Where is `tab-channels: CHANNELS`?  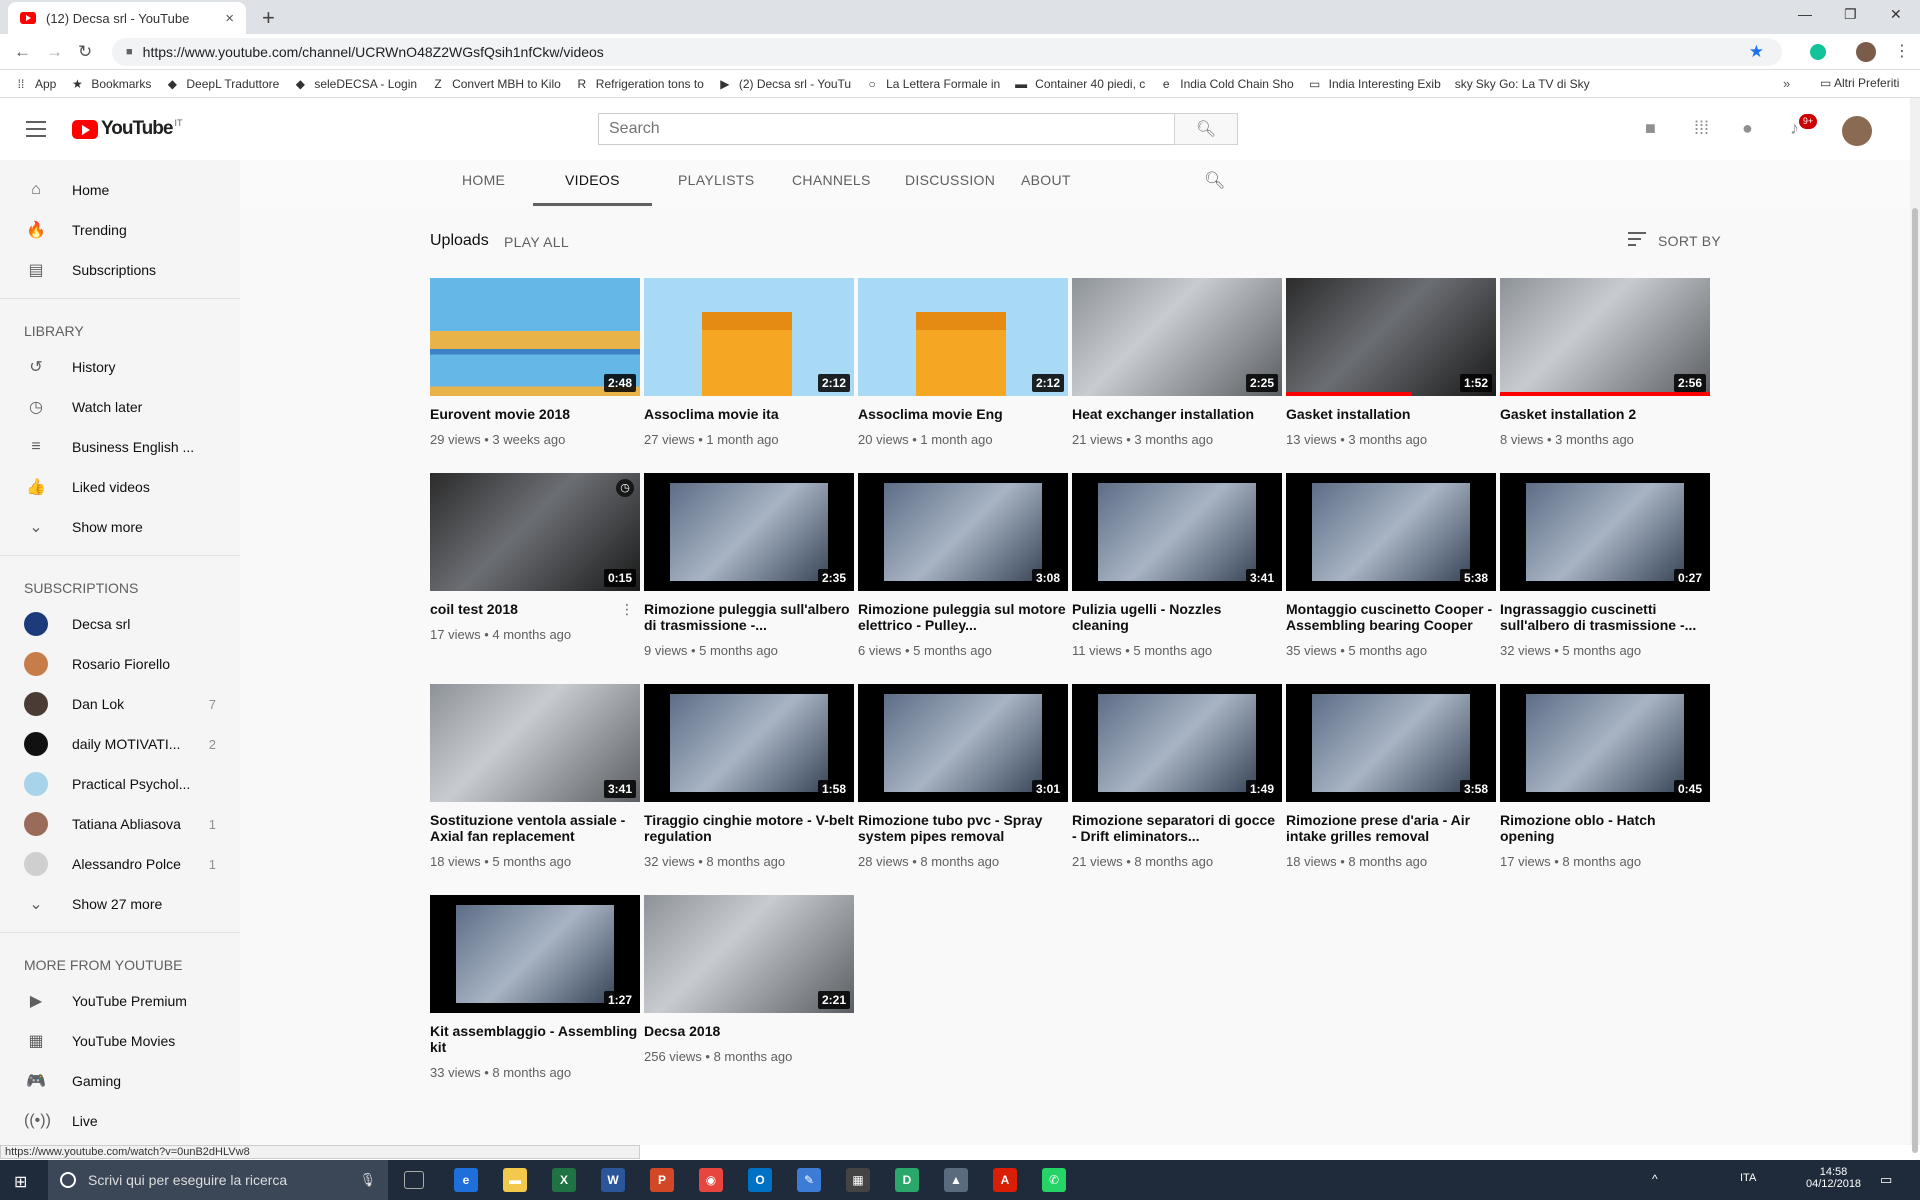 tab-channels: CHANNELS is located at coordinates (831, 183).